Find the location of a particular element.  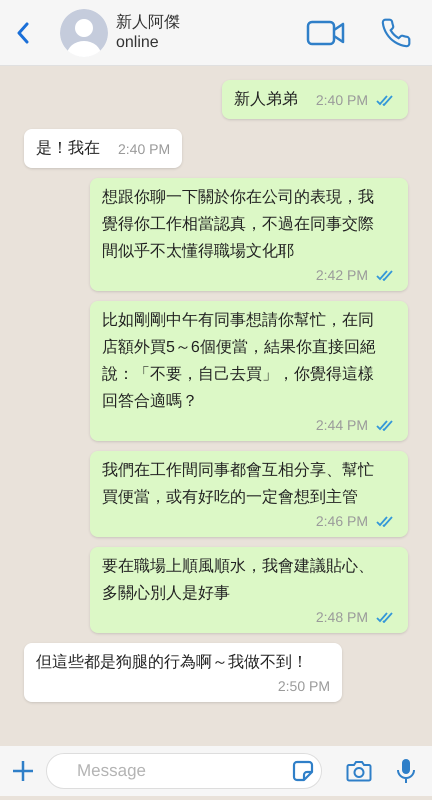

message-text: 是！我在 is located at coordinates (68, 148).